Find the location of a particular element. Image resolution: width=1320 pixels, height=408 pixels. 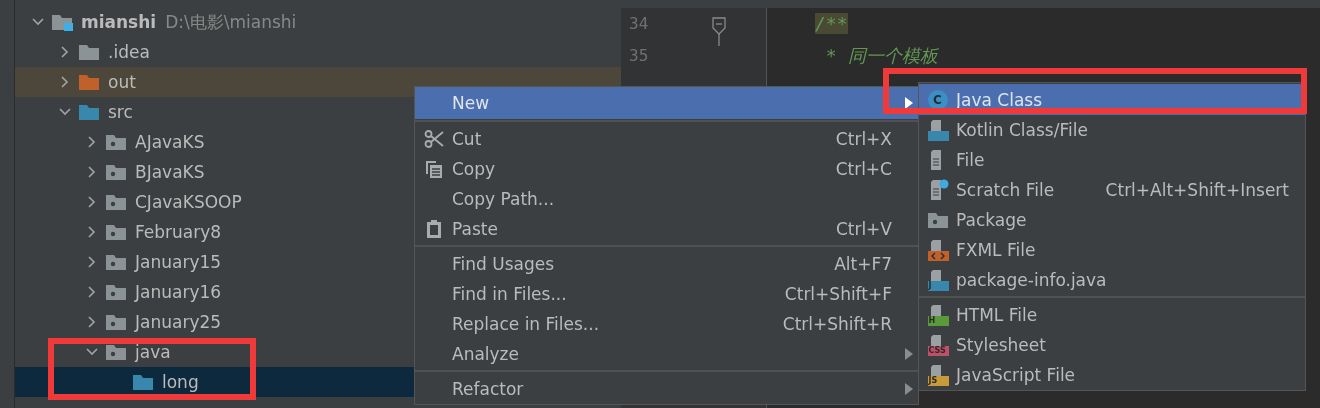

tree-item: .idea is located at coordinates (318, 52).